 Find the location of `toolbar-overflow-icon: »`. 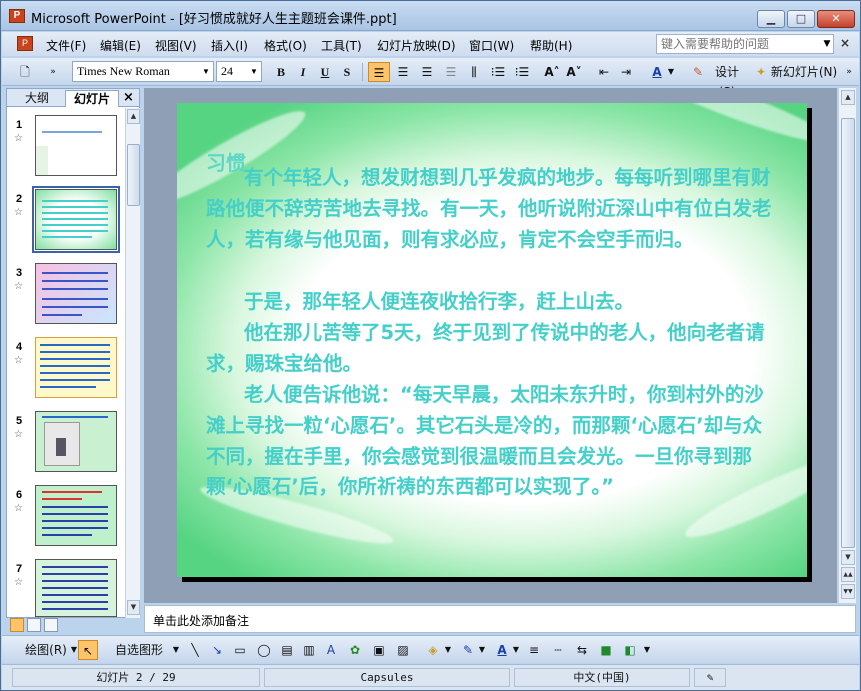

toolbar-overflow-icon: » is located at coordinates (849, 72).